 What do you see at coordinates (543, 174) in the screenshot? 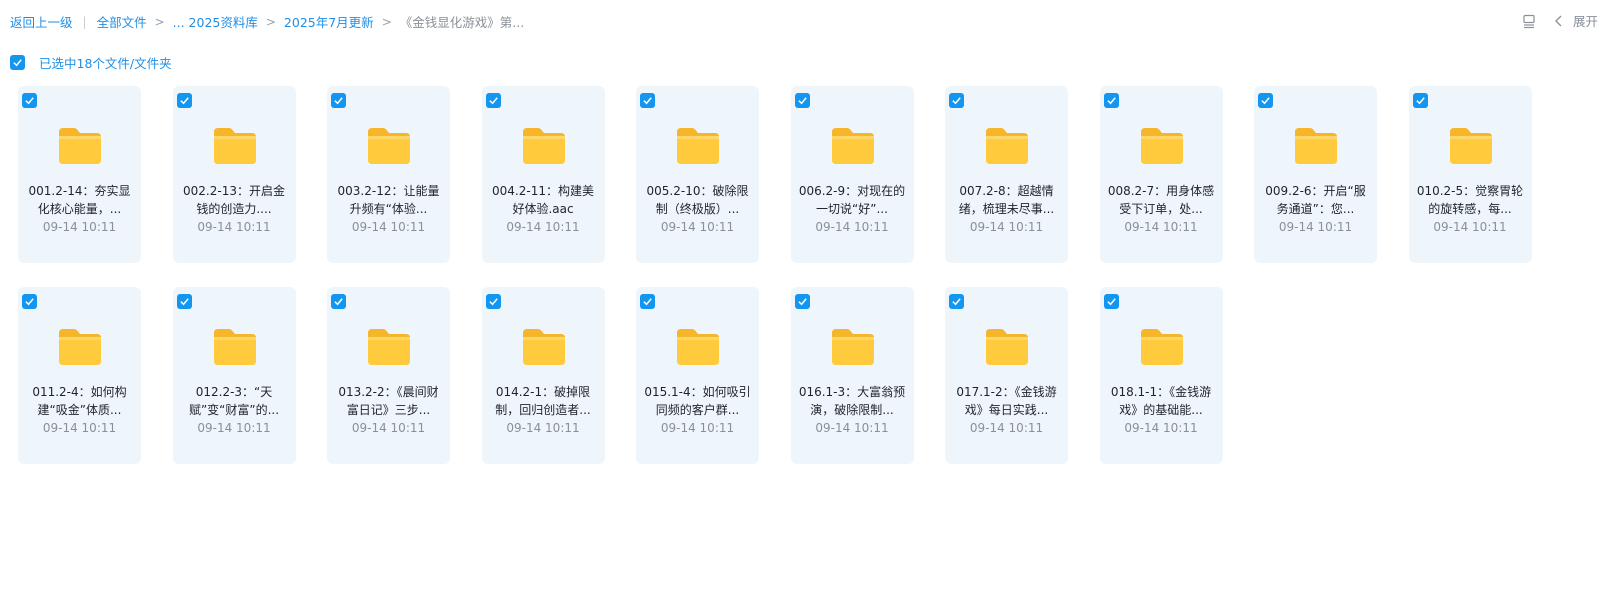
I see `file-card: 004.2-11：构建美好体验.aac 09-14 10:11` at bounding box center [543, 174].